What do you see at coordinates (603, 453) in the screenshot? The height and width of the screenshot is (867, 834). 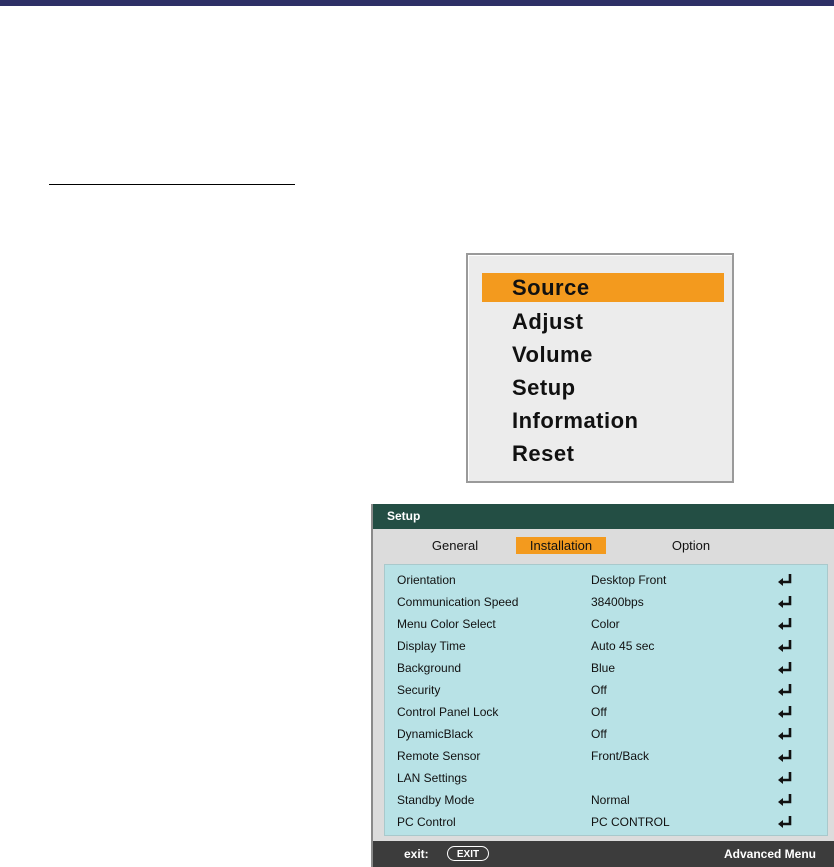 I see `menu-item-reset: Reset` at bounding box center [603, 453].